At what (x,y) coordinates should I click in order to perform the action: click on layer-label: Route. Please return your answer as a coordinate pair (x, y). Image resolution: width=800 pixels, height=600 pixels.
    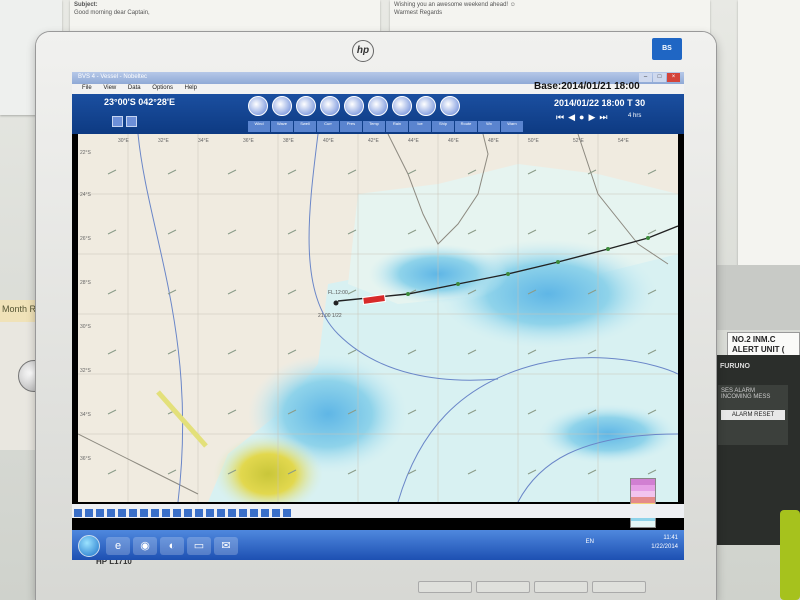
    Looking at the image, I should click on (466, 126).